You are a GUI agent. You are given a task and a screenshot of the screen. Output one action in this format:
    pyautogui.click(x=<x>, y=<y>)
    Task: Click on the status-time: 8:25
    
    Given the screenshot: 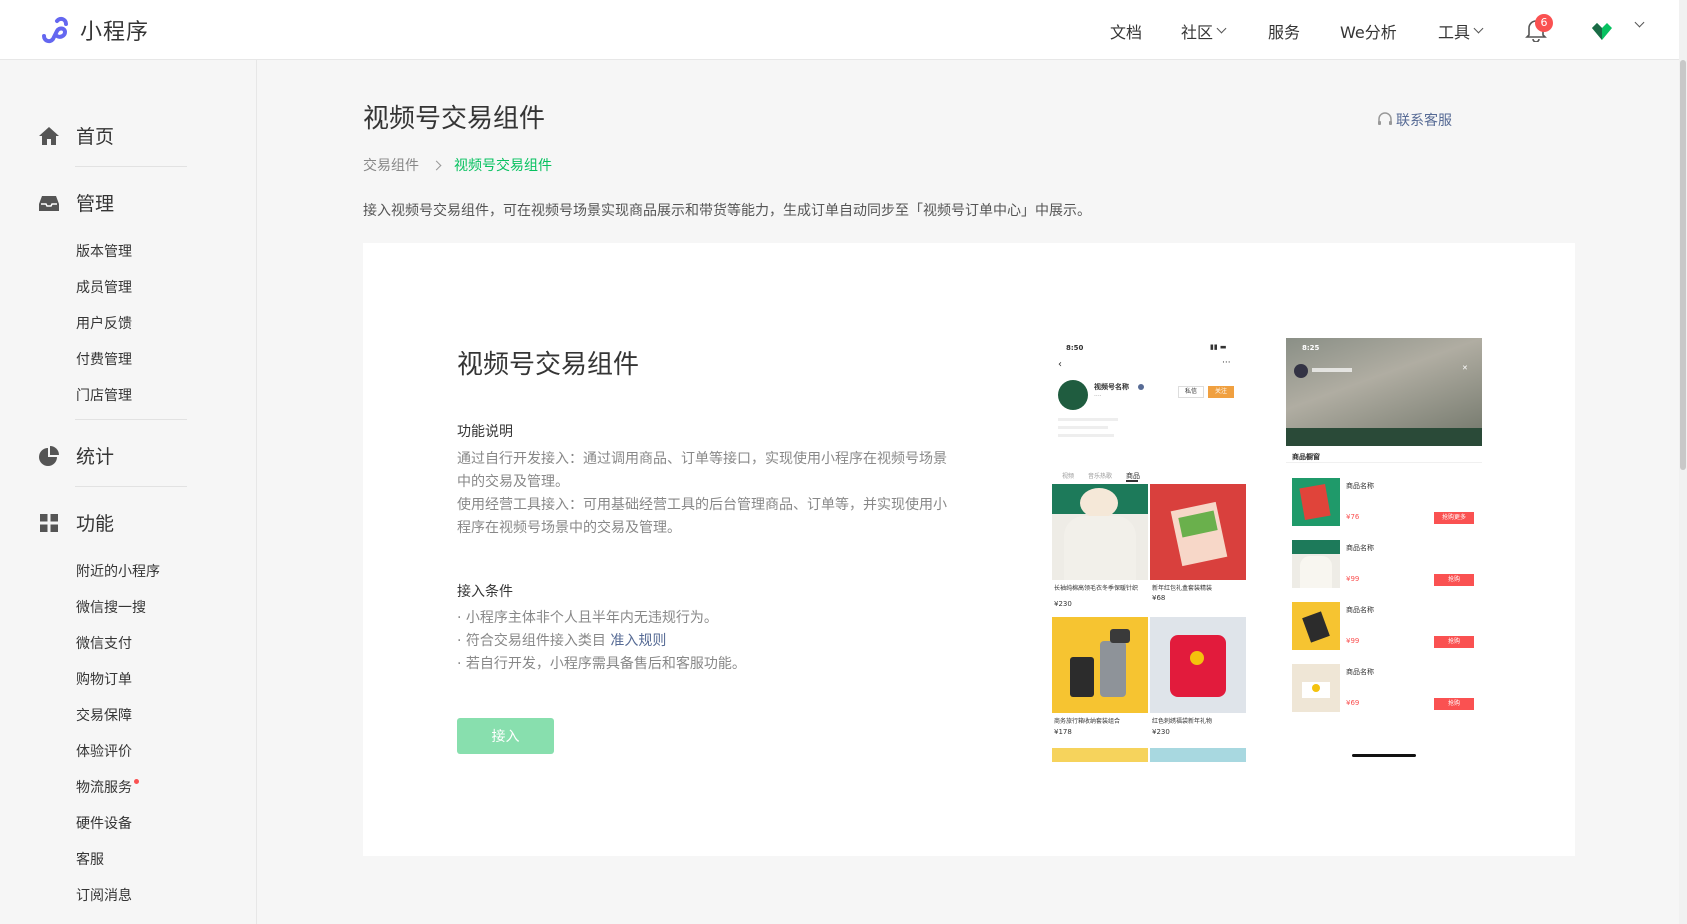 What is the action you would take?
    pyautogui.click(x=1311, y=348)
    